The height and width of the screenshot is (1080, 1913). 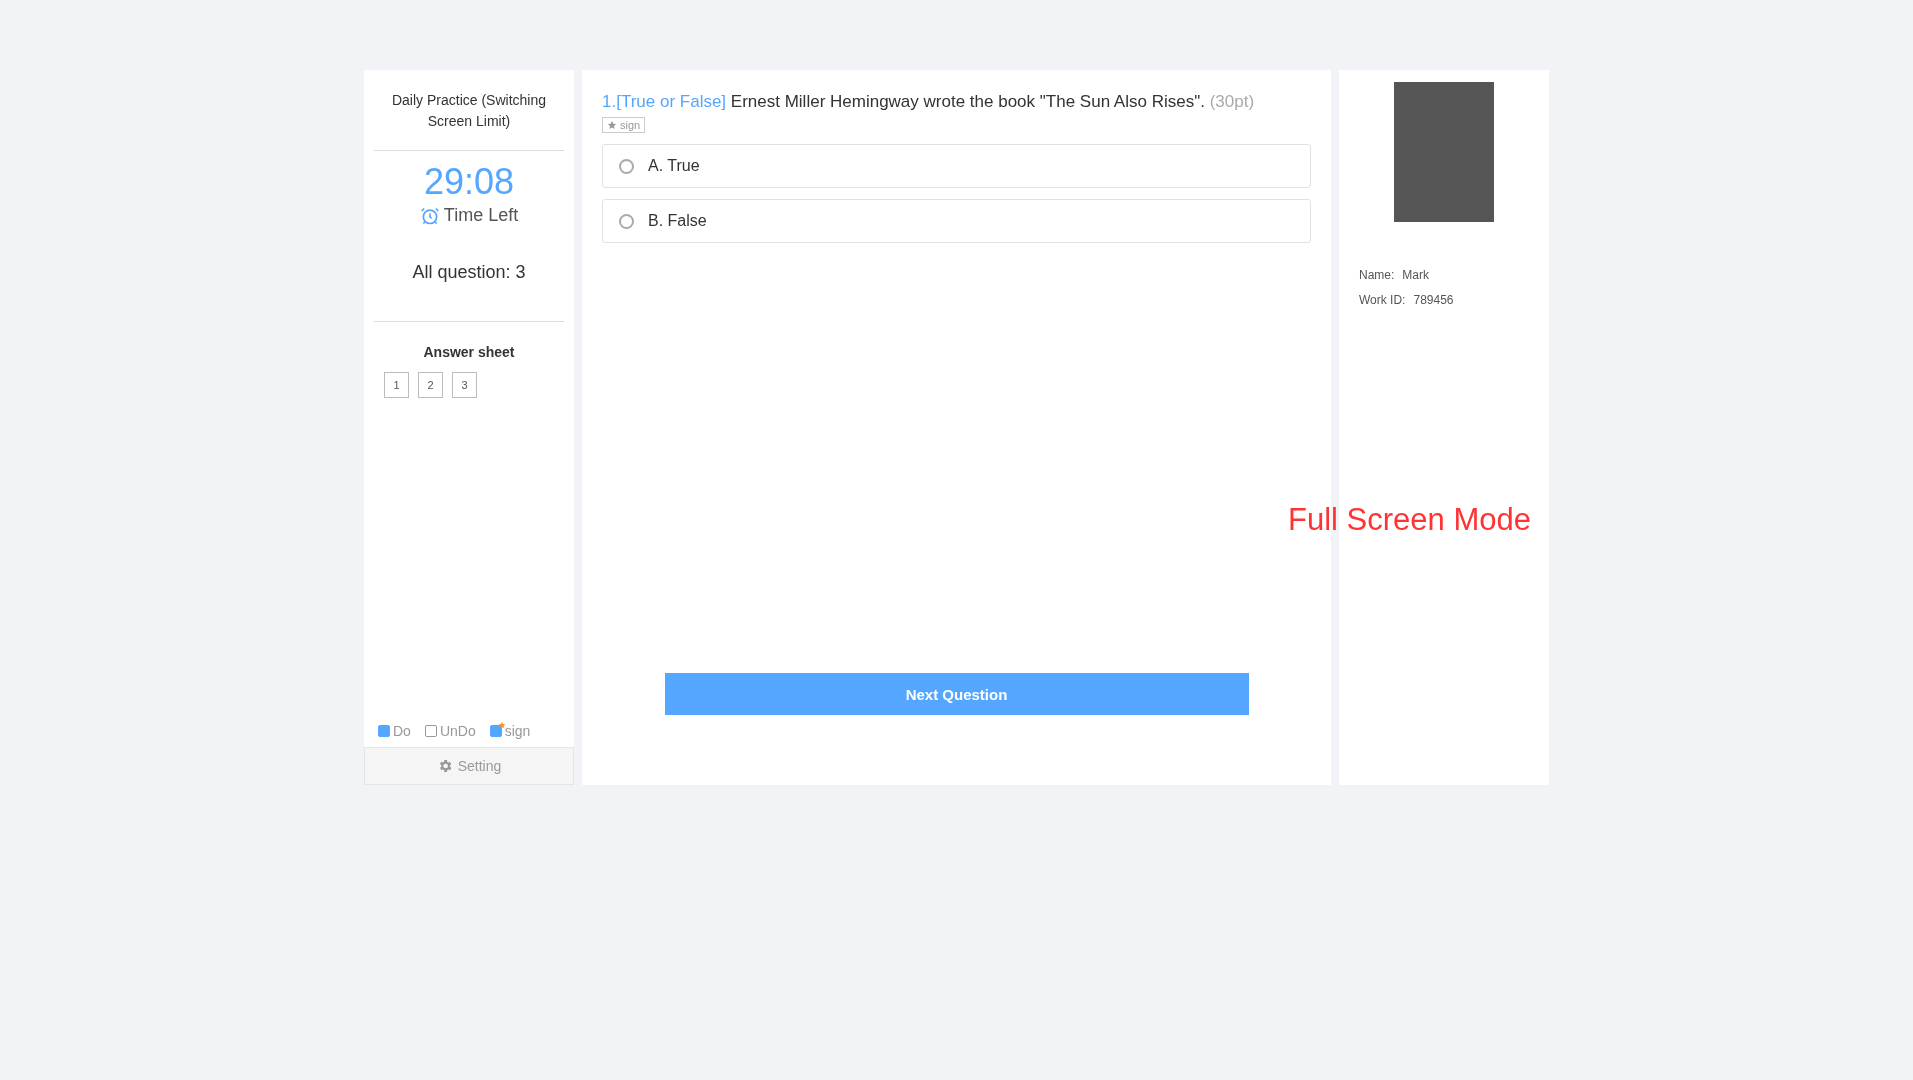 What do you see at coordinates (956, 166) in the screenshot?
I see `answer-option: A. True` at bounding box center [956, 166].